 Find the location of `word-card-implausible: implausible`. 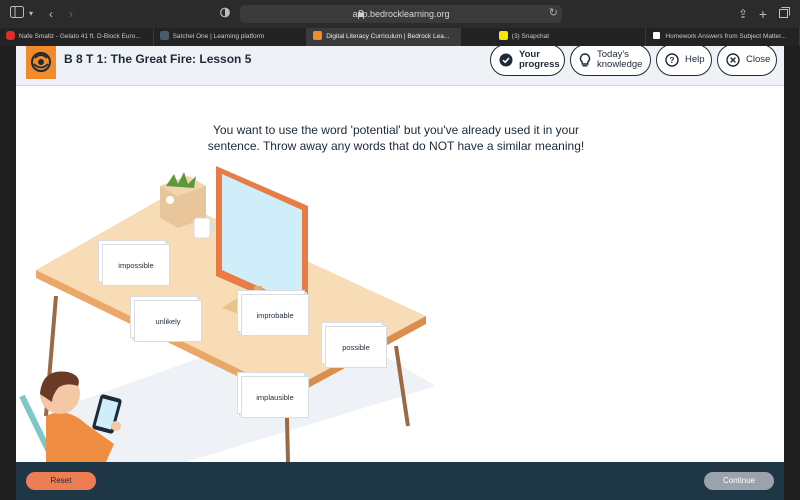

word-card-implausible: implausible is located at coordinates (275, 397).